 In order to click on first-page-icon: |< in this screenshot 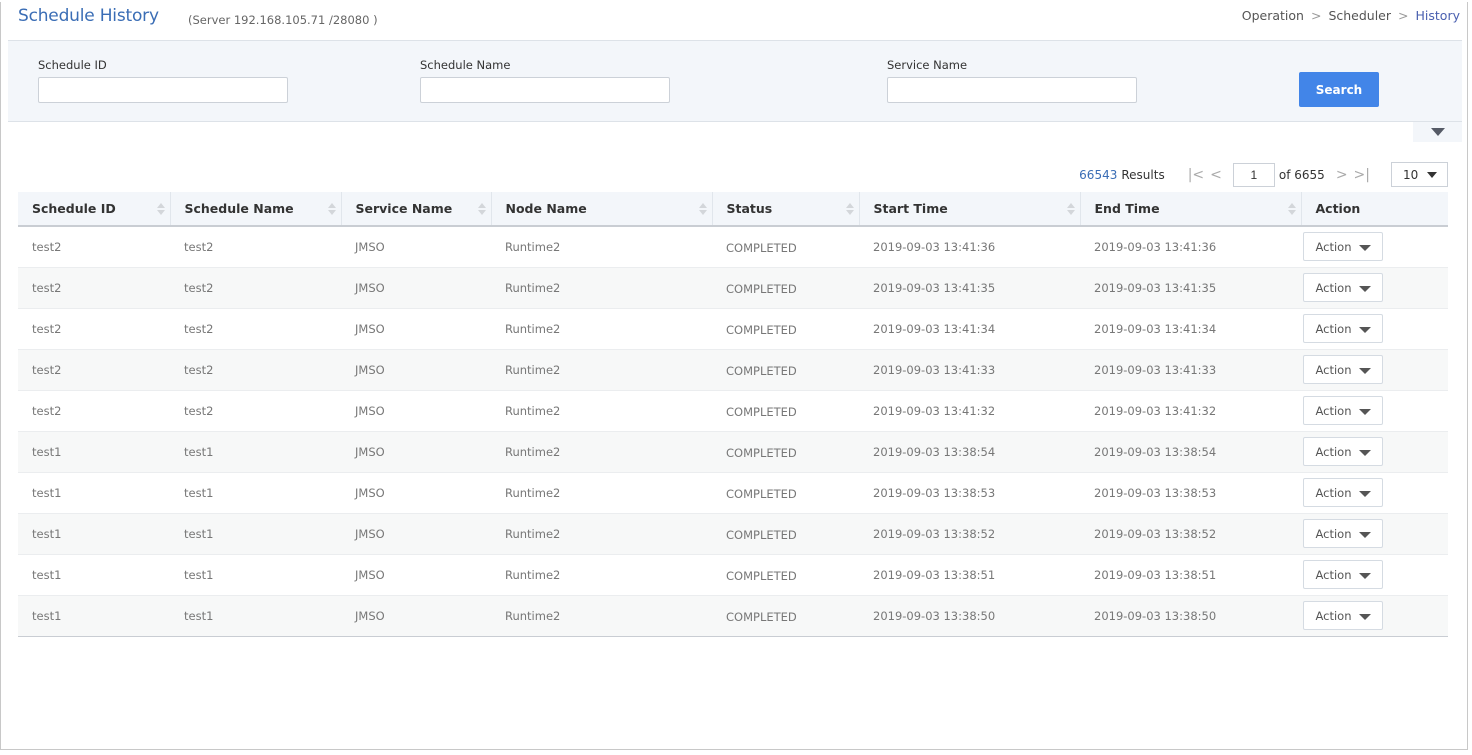, I will do `click(1196, 175)`.